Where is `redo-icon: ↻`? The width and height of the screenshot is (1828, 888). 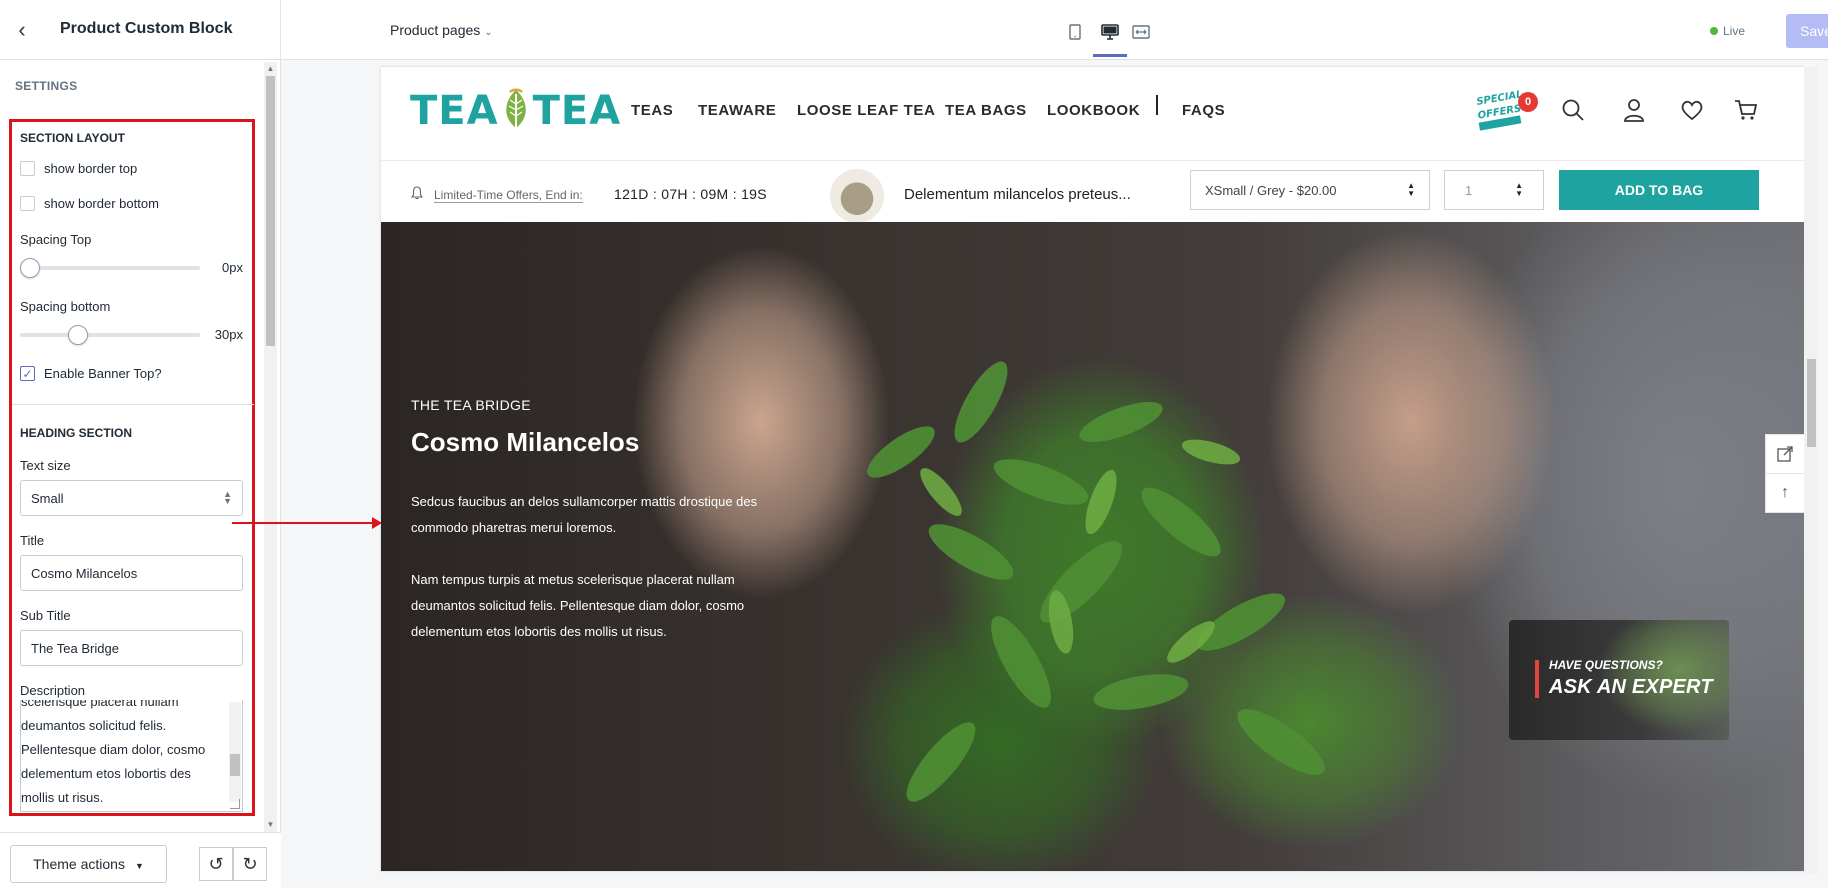
redo-icon: ↻ is located at coordinates (250, 864).